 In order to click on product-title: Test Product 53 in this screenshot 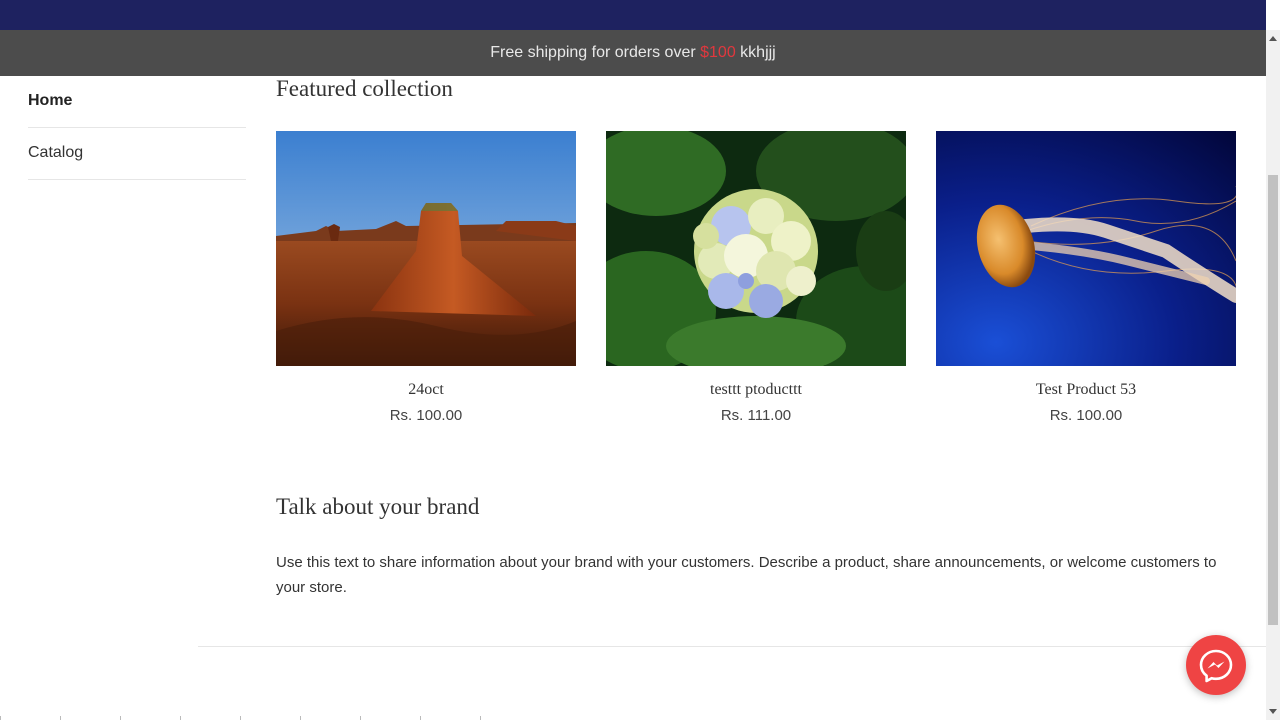, I will do `click(1086, 390)`.